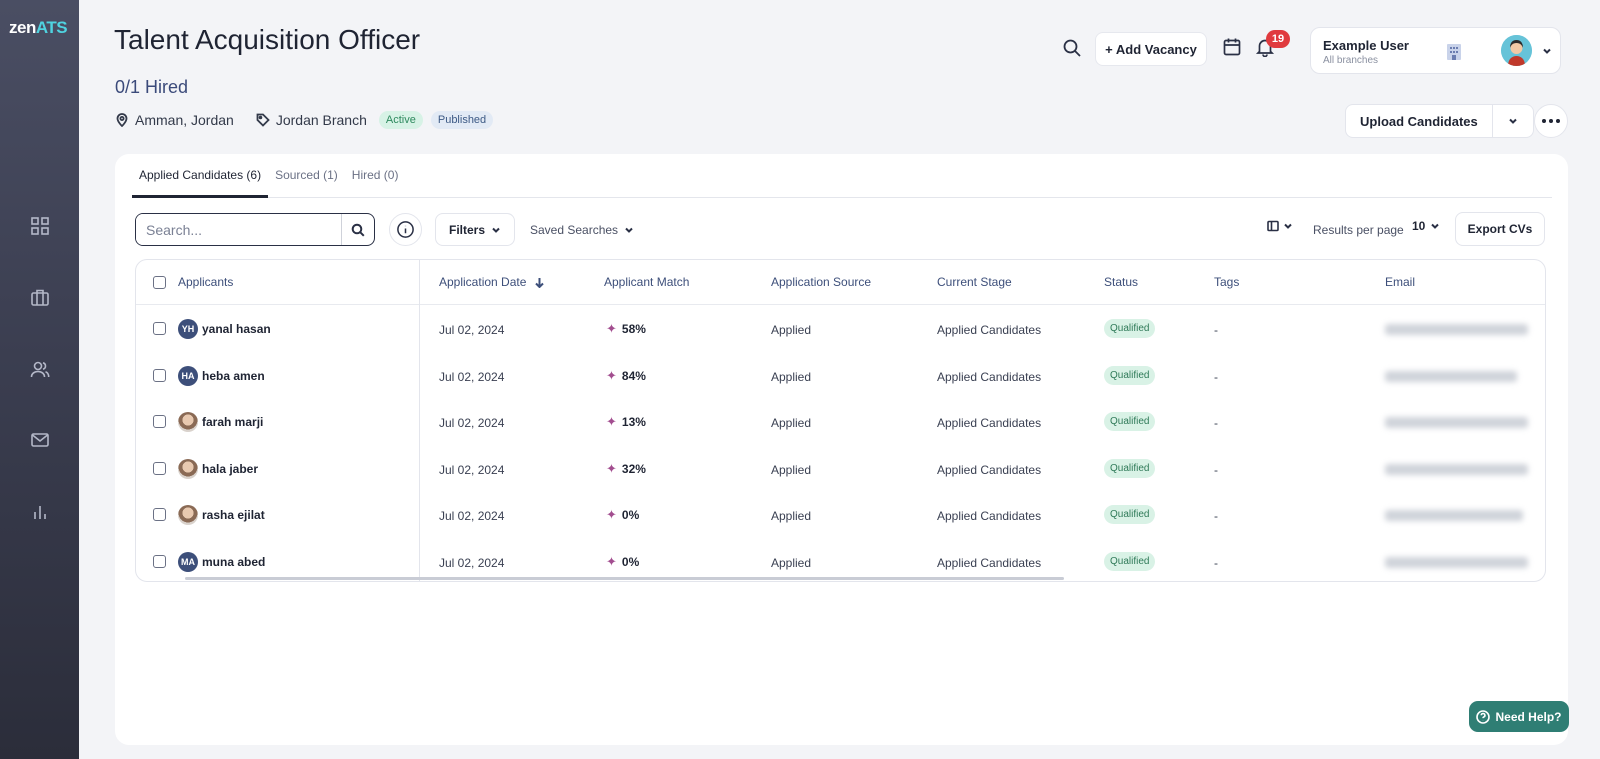 Image resolution: width=1600 pixels, height=759 pixels. Describe the element at coordinates (40, 512) in the screenshot. I see `bar-chart-icon` at that location.